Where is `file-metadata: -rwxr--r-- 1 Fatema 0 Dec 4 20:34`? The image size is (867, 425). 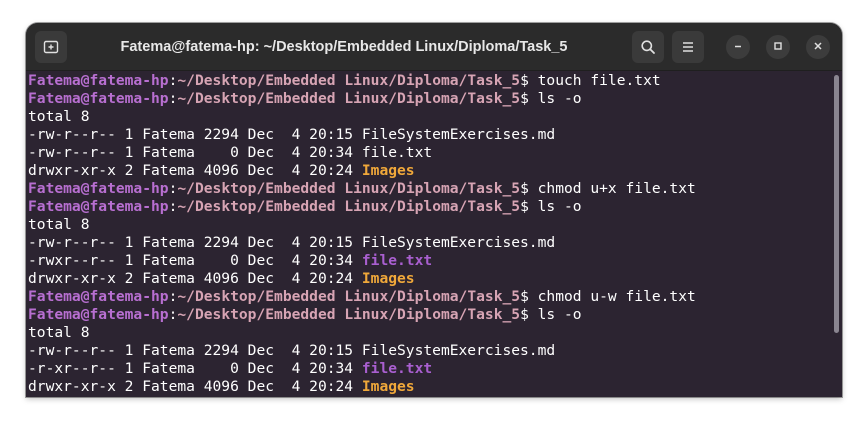
file-metadata: -rwxr--r-- 1 Fatema 0 Dec 4 20:34 is located at coordinates (195, 260).